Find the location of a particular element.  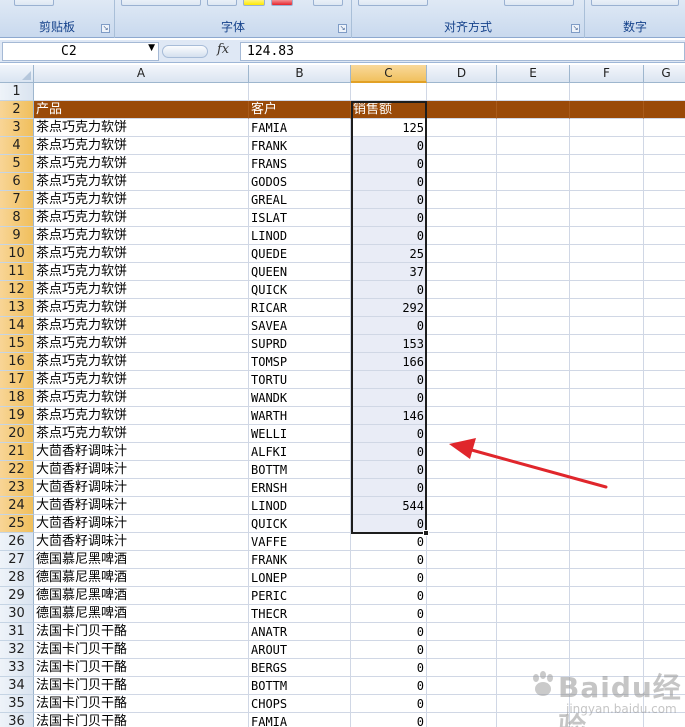

font-size-button is located at coordinates (161, 3).